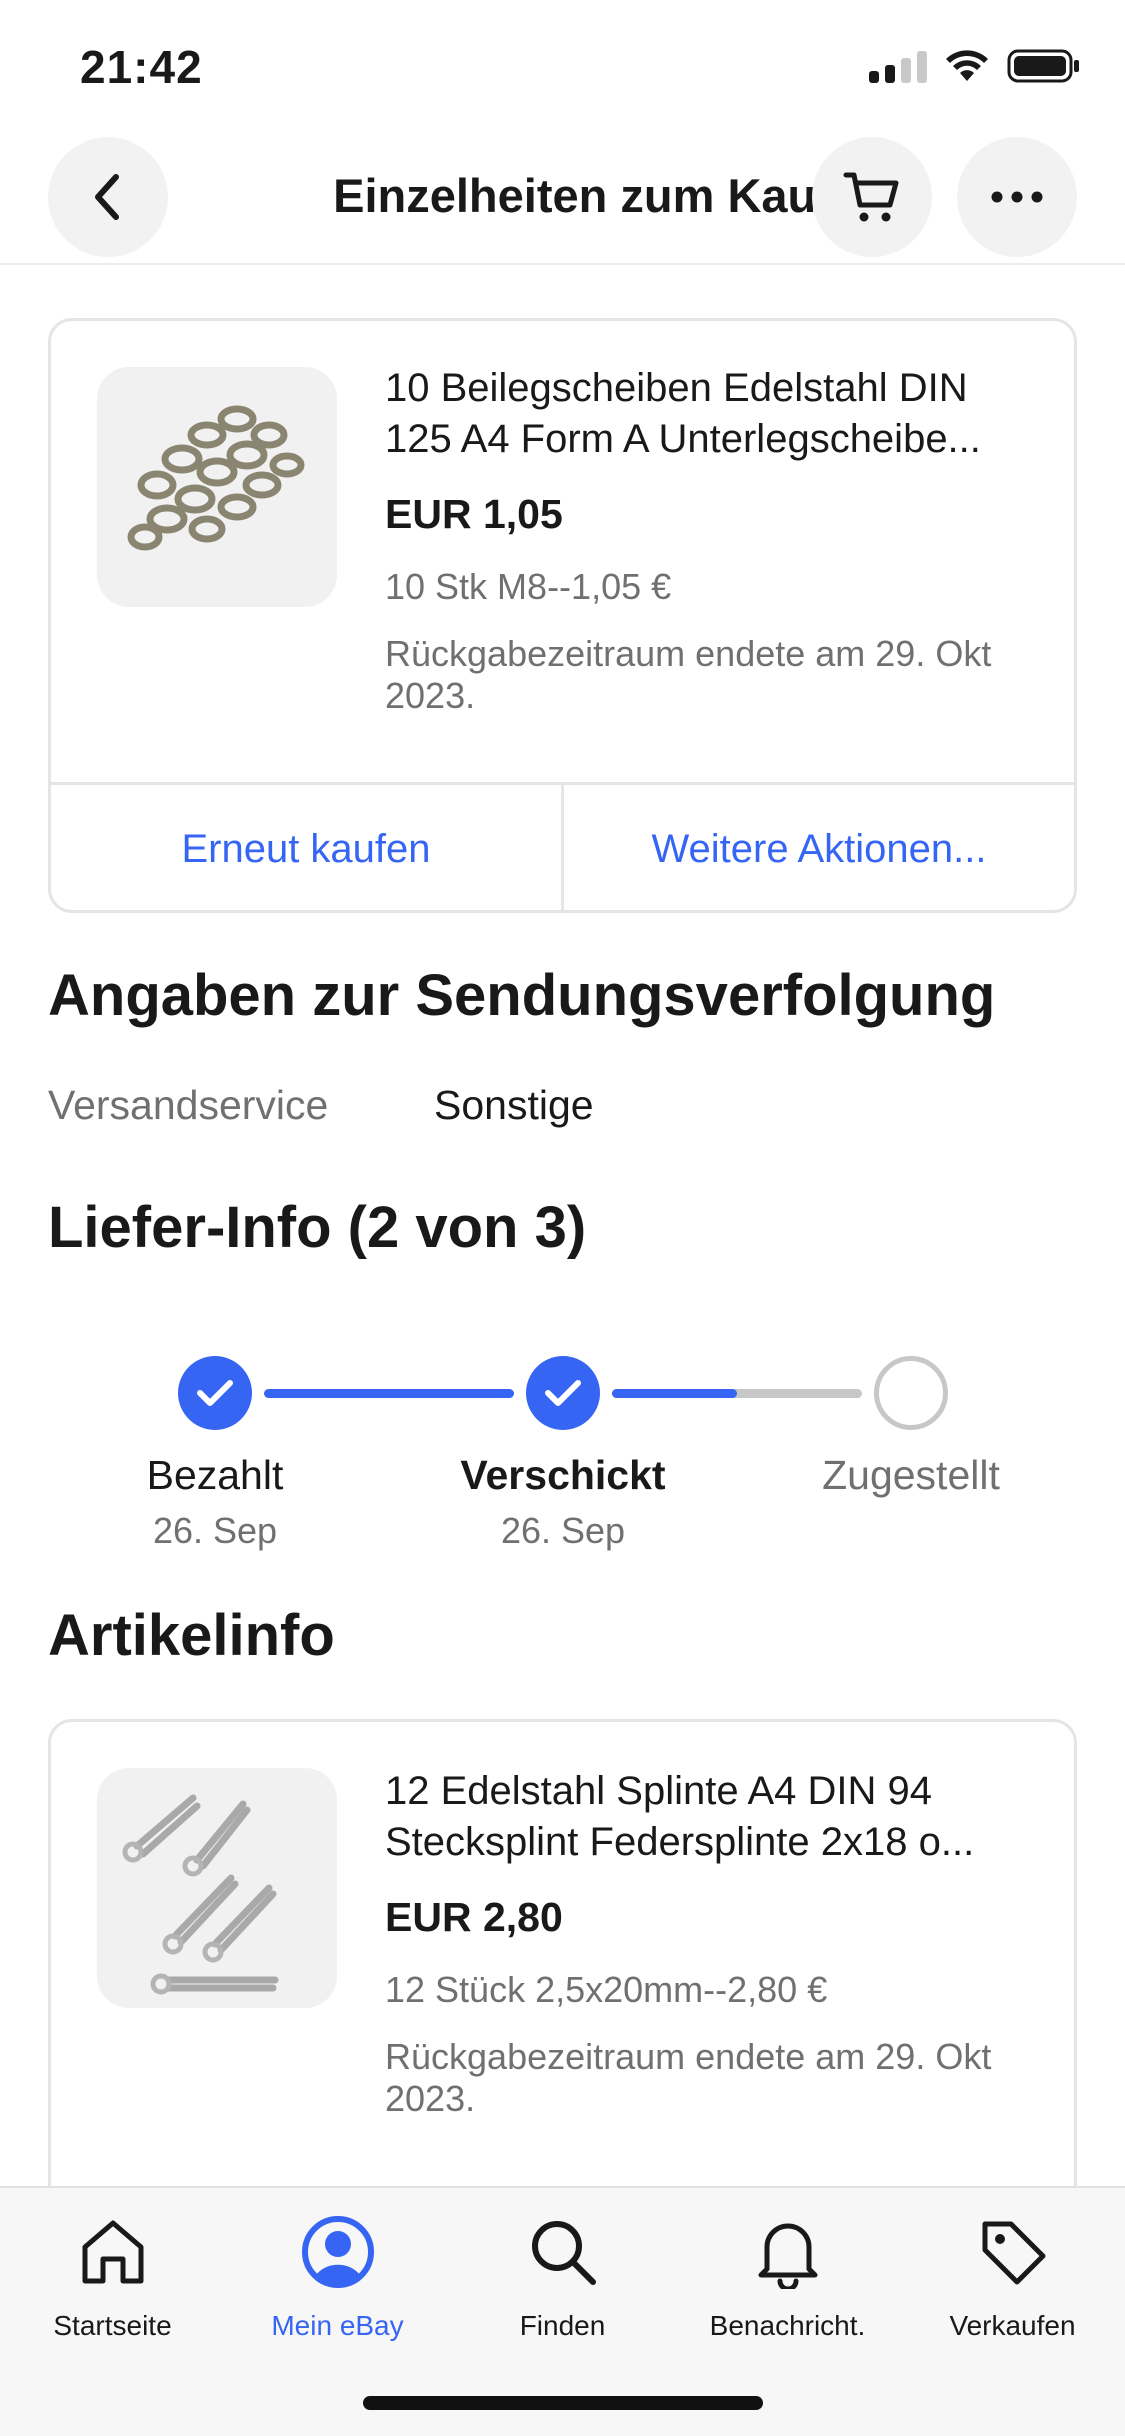 This screenshot has width=1125, height=2436. I want to click on step-shipped-date: 26. Sep, so click(563, 1530).